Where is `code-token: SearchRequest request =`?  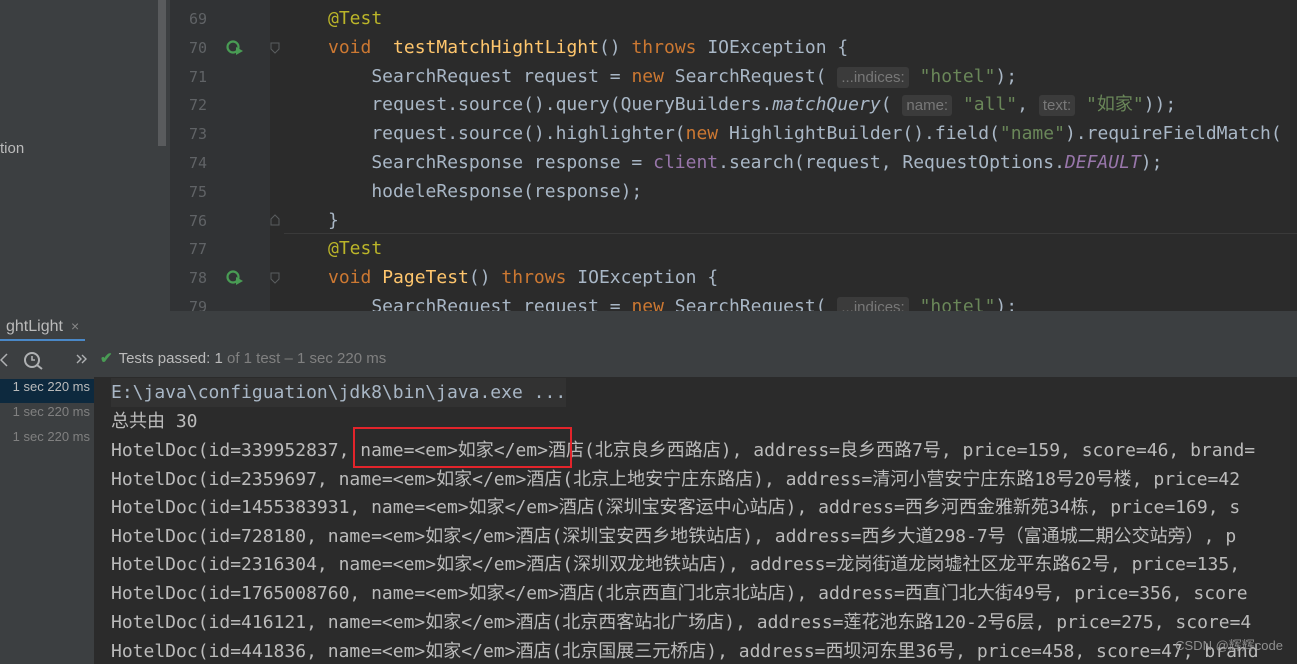 code-token: SearchRequest request = is located at coordinates (480, 76).